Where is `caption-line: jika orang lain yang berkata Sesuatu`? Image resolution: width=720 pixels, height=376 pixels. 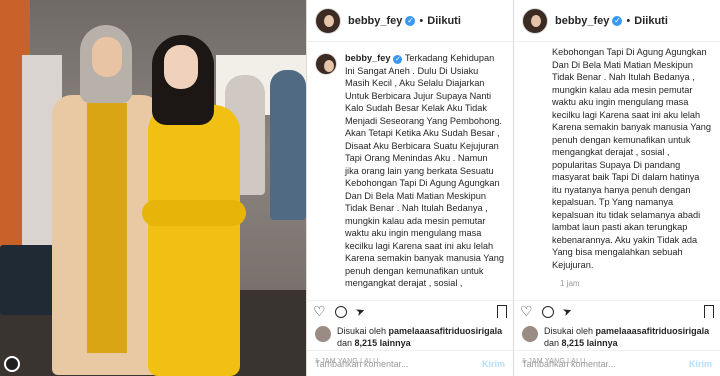
caption-line: jika orang lain yang berkata Sesuatu is located at coordinates (419, 170).